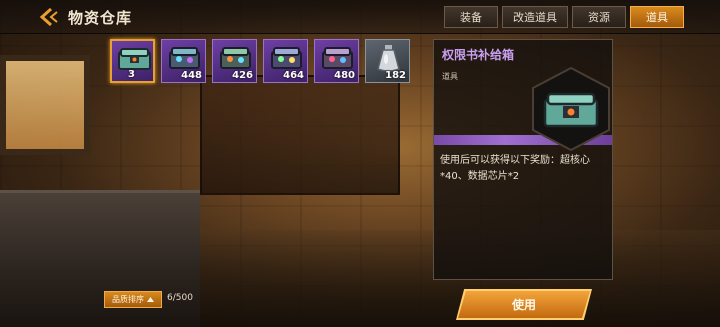 The image size is (720, 327). What do you see at coordinates (180, 298) in the screenshot?
I see `inventory-capacity: 6/500` at bounding box center [180, 298].